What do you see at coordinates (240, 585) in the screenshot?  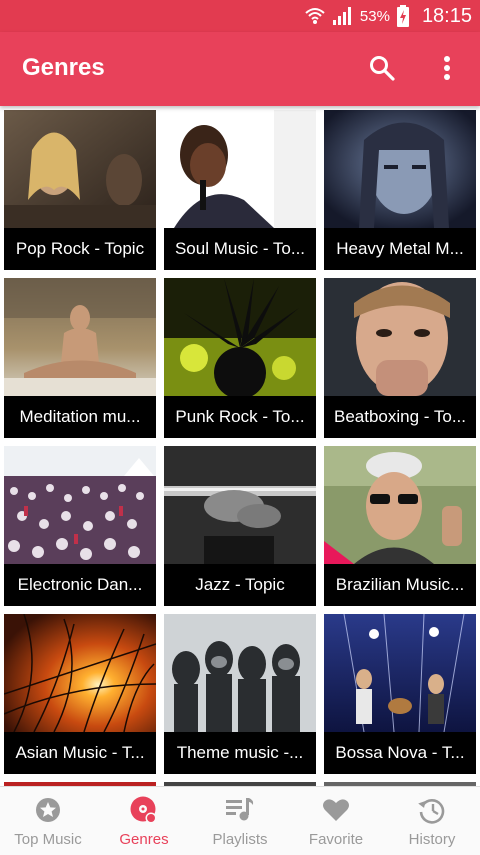 I see `genre-label: Jazz - Topic` at bounding box center [240, 585].